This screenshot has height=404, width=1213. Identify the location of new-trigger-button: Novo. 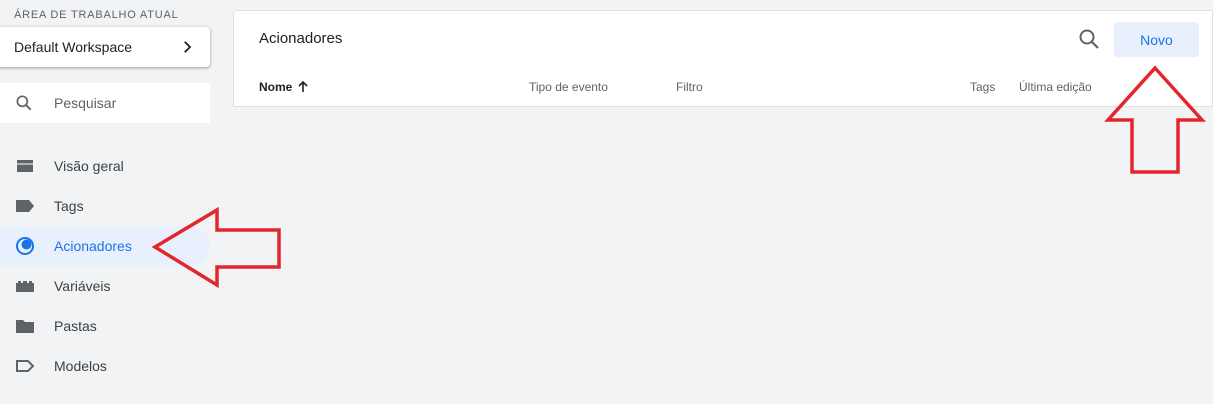
(1156, 39).